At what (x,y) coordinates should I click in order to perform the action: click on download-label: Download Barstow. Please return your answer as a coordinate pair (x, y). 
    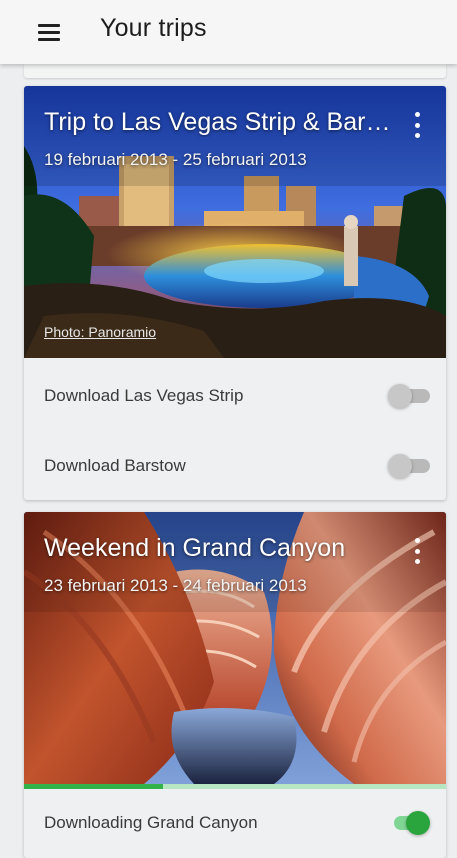
    Looking at the image, I should click on (115, 465).